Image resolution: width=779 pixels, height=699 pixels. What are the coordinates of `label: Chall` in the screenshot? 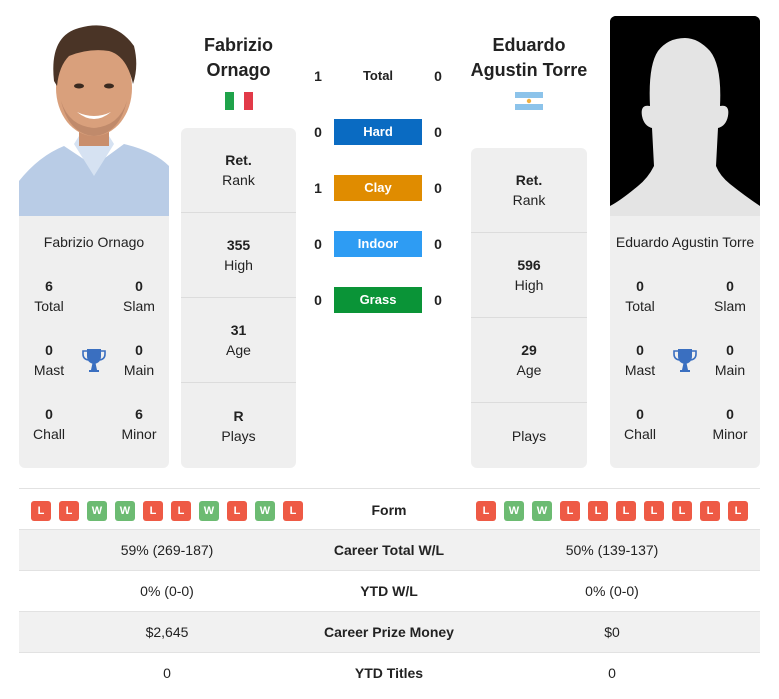 It's located at (640, 434).